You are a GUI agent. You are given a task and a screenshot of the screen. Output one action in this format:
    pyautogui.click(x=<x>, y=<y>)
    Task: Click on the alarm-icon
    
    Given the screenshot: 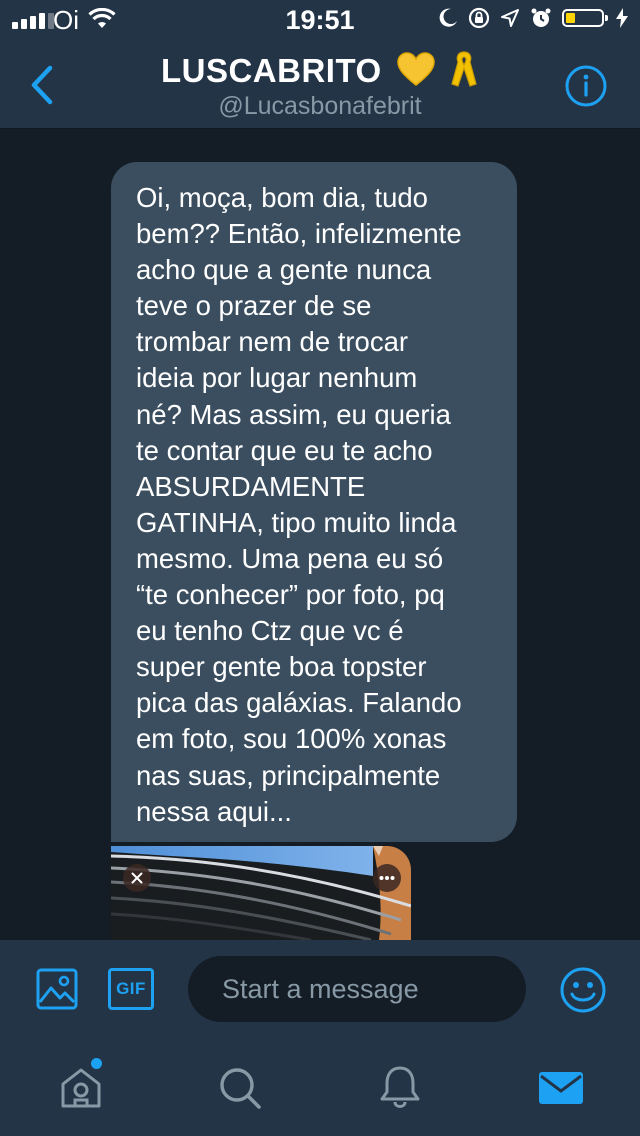 What is the action you would take?
    pyautogui.click(x=541, y=17)
    